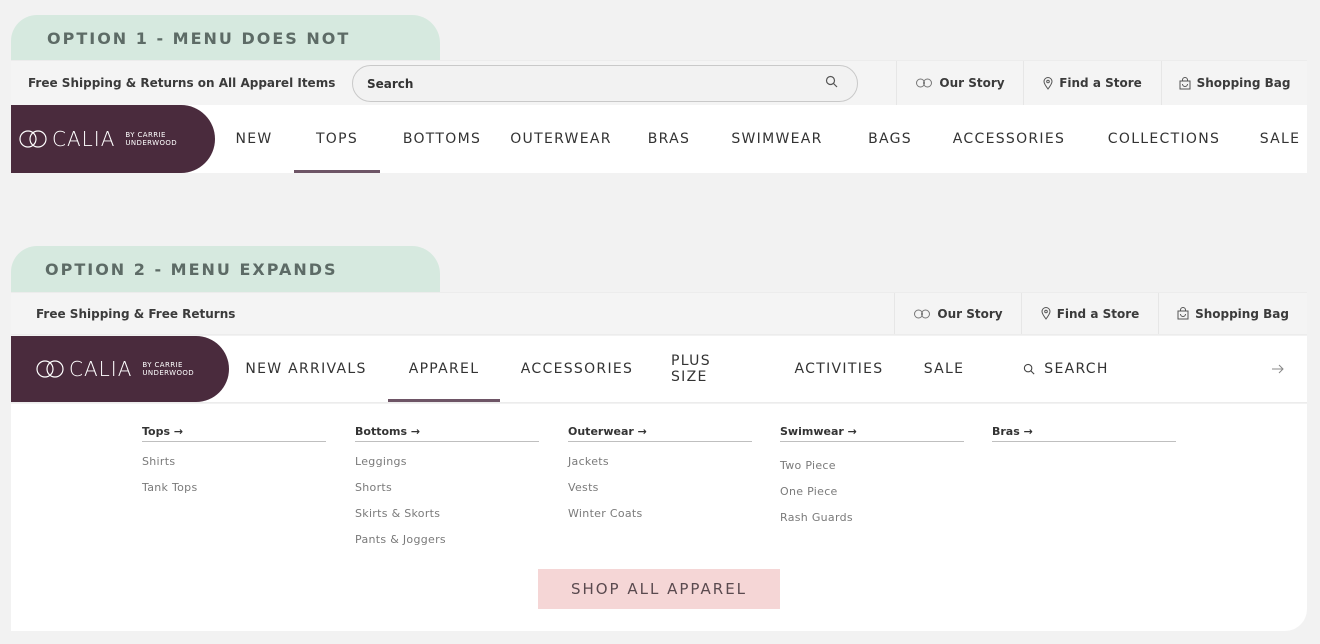 This screenshot has height=644, width=1320. Describe the element at coordinates (809, 491) in the screenshot. I see `mega-link: One Piece` at that location.